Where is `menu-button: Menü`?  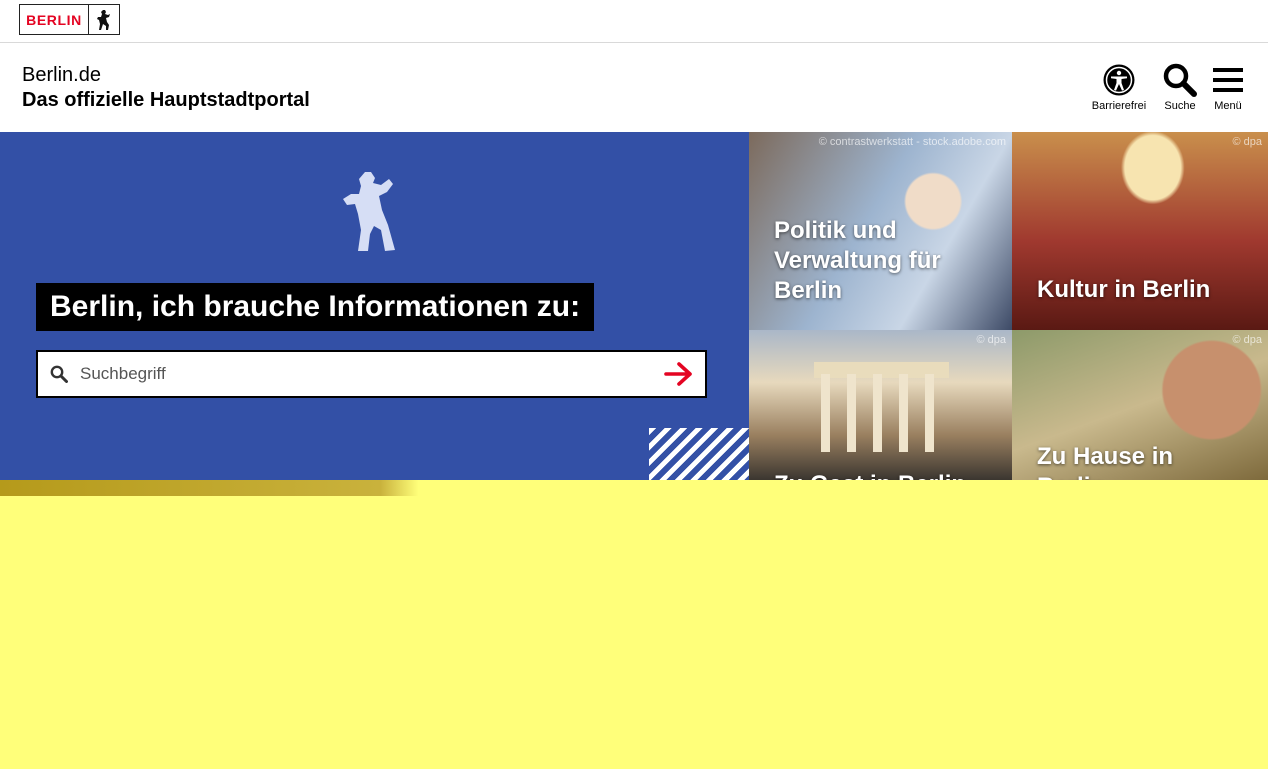 menu-button: Menü is located at coordinates (1228, 86).